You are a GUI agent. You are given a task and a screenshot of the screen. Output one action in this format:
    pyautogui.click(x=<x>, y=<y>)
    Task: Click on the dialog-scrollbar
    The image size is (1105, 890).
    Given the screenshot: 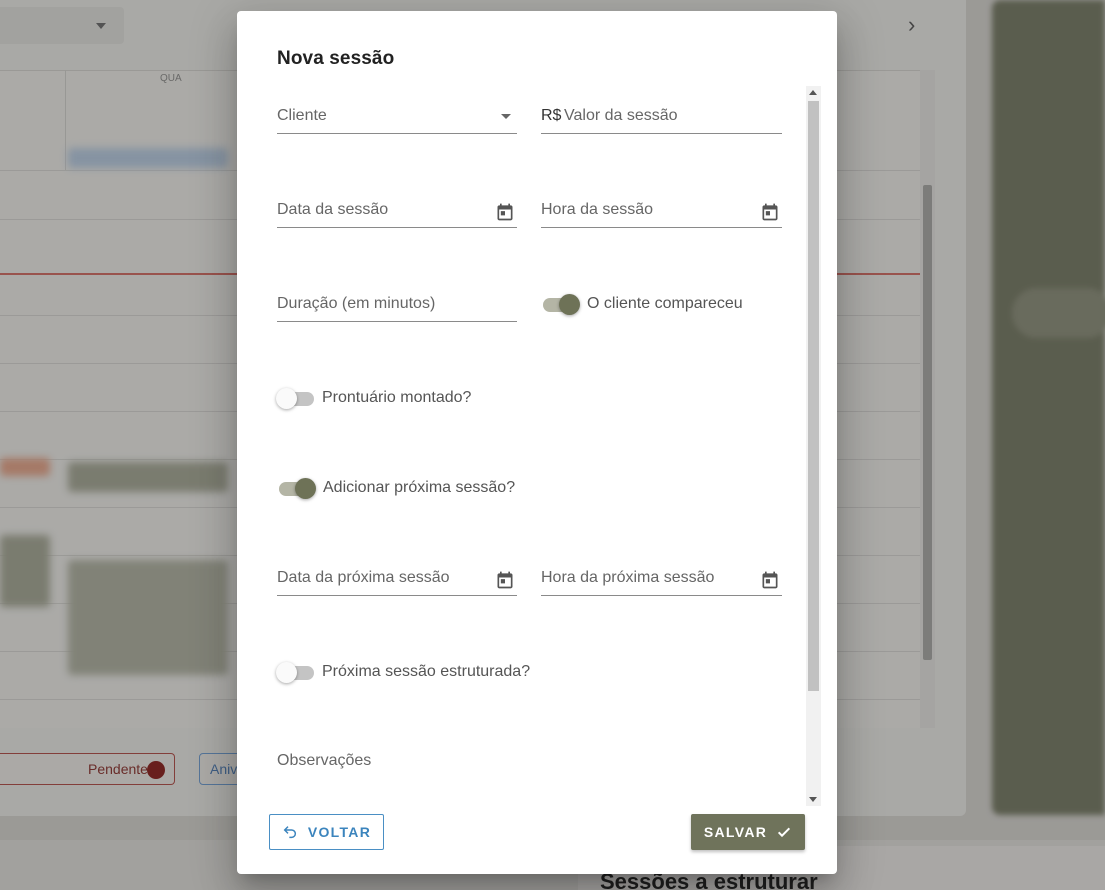 What is the action you would take?
    pyautogui.click(x=813, y=446)
    